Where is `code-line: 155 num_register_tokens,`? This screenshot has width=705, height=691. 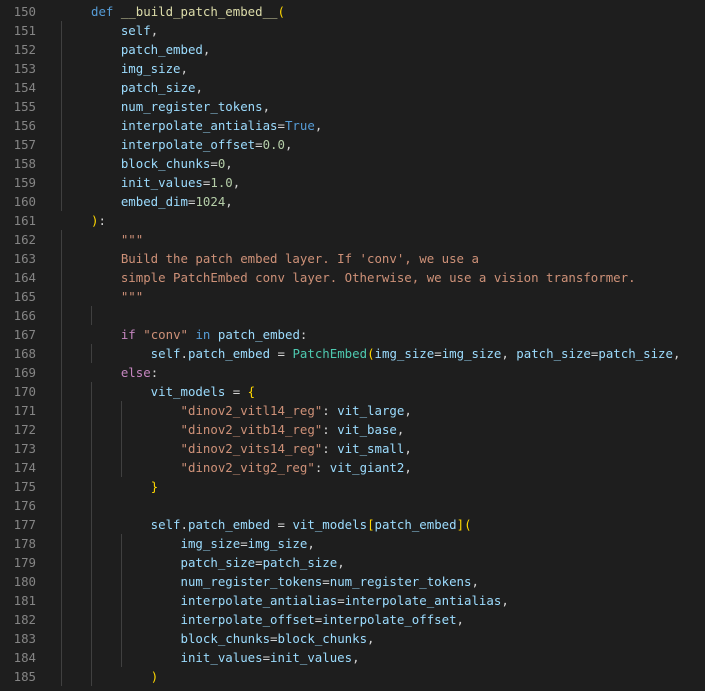 code-line: 155 num_register_tokens, is located at coordinates (352, 106).